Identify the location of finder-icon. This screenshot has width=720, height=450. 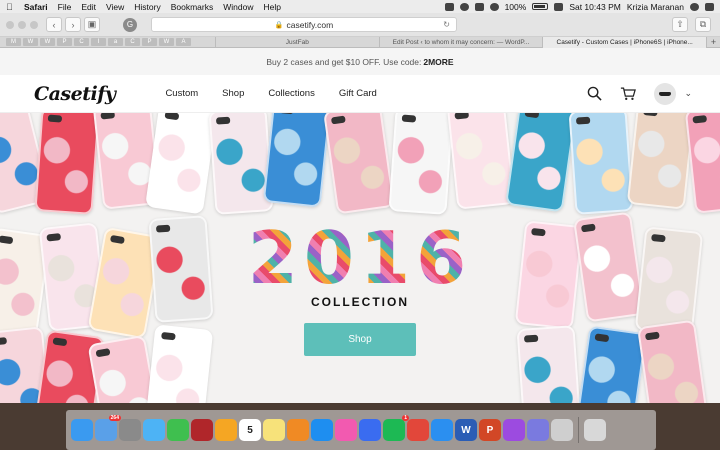
(82, 430).